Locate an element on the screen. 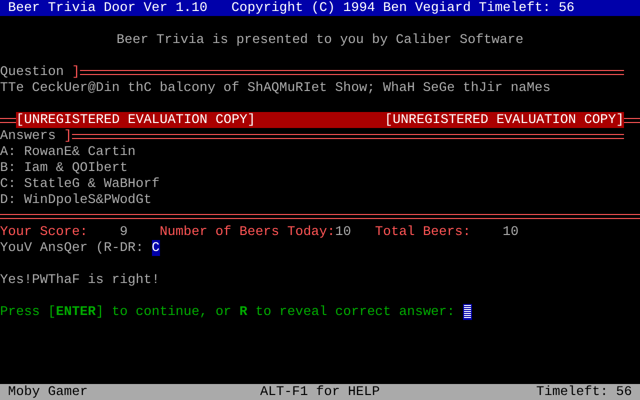 This screenshot has height=400, width=640. result-message: Yes!PWThaF is right! is located at coordinates (80, 280).